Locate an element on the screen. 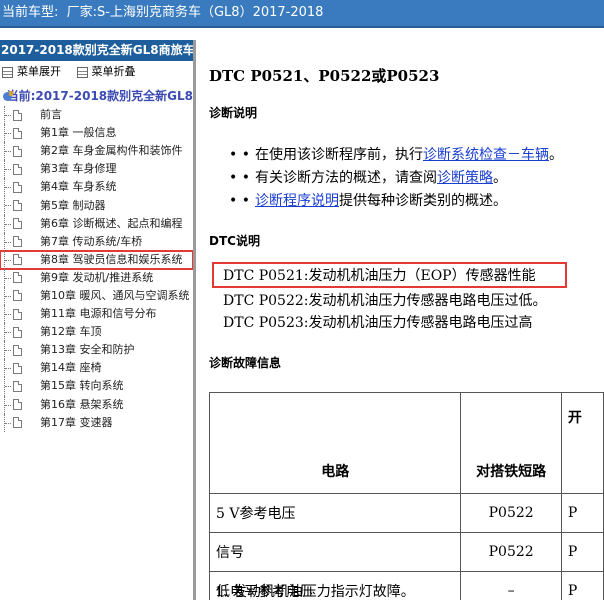  tree-item-label: 第3章 车身修理 is located at coordinates (78, 169).